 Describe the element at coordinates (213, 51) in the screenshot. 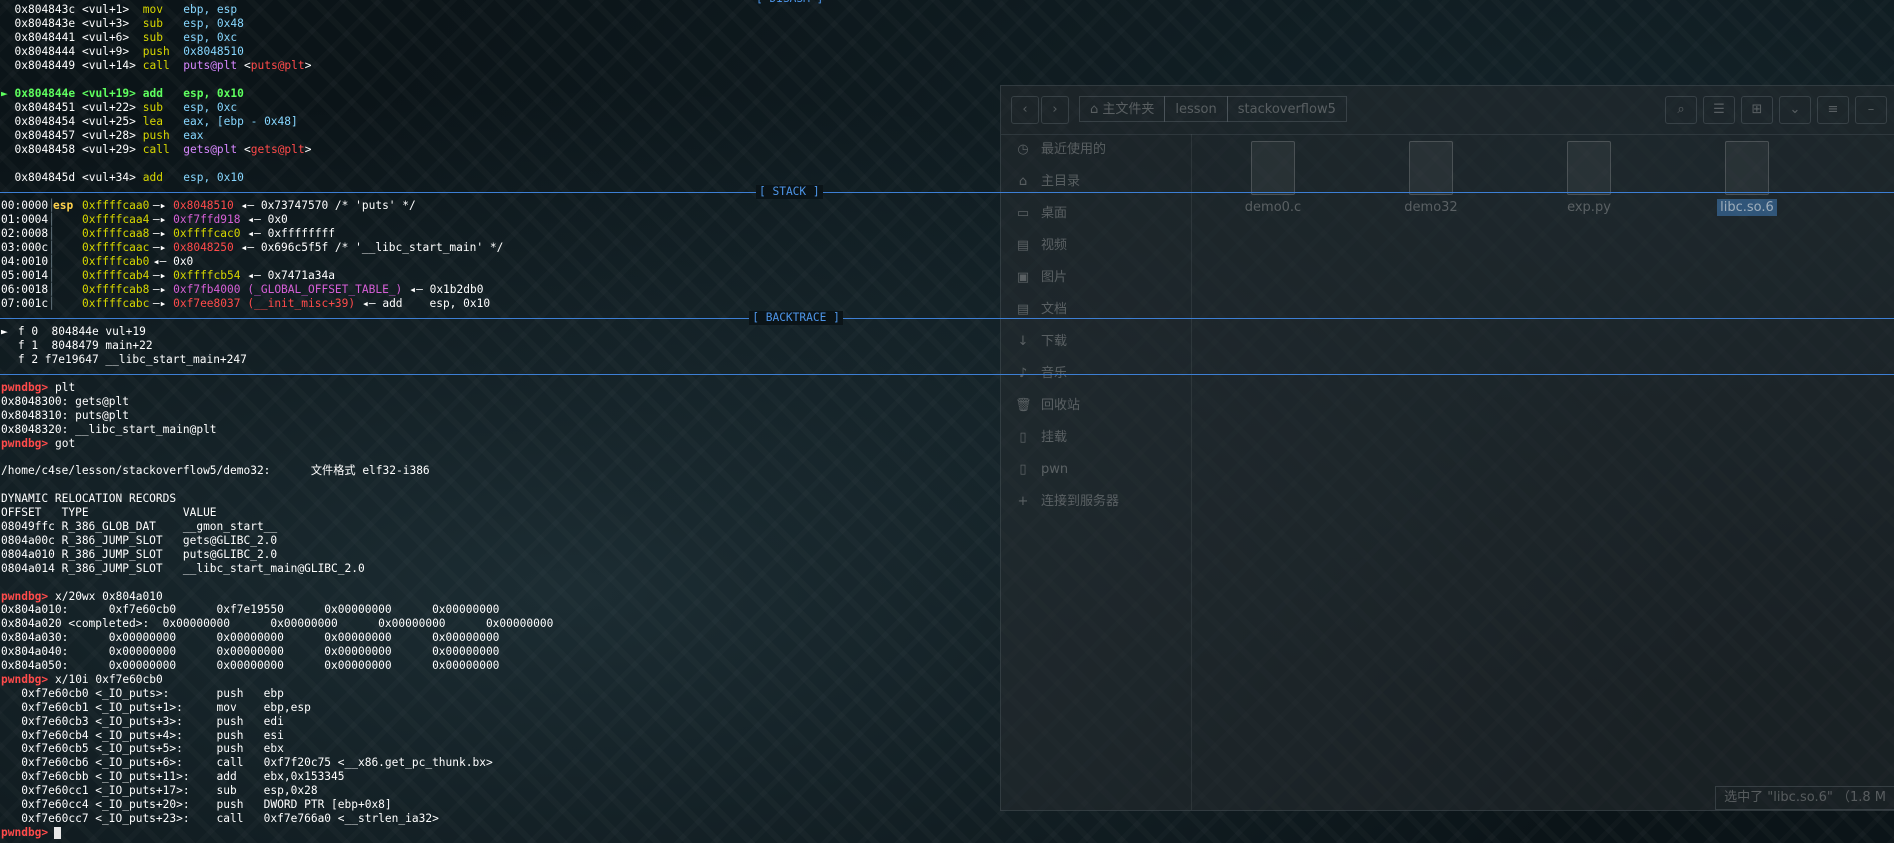

I see `instruction-operand: 0x8048510` at that location.